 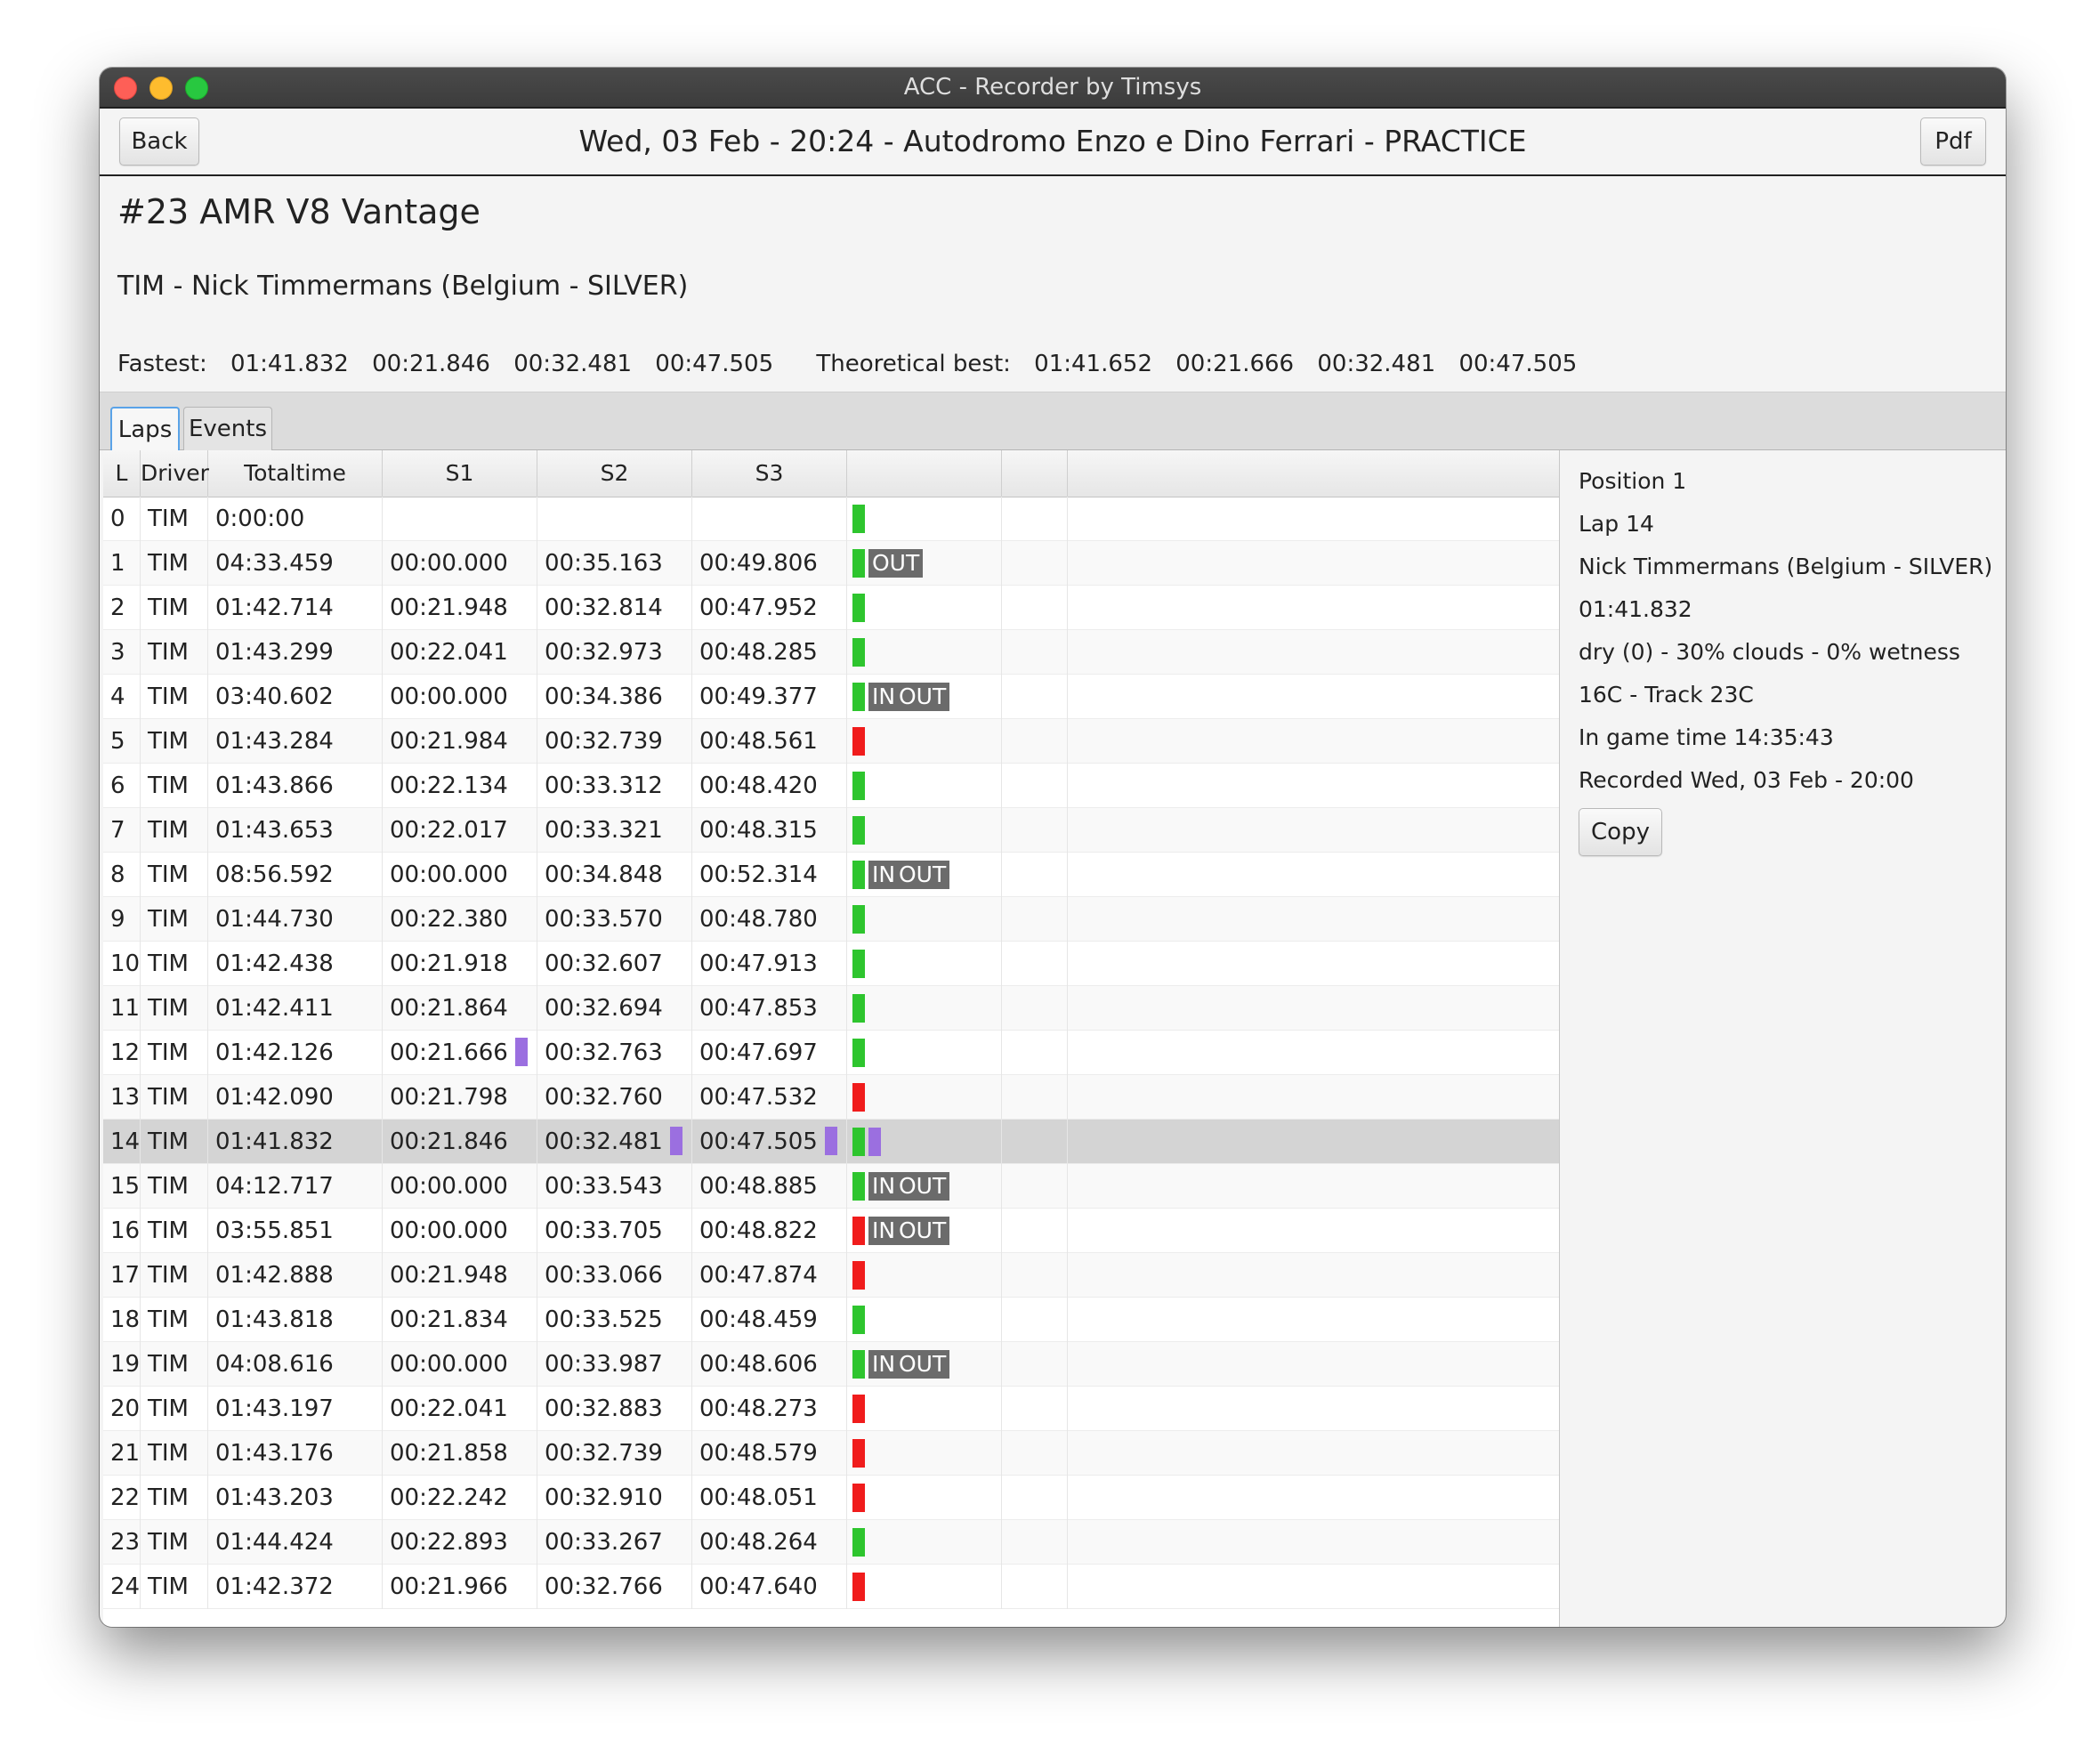 I want to click on cell-s2: 00:33.267, so click(x=614, y=1542).